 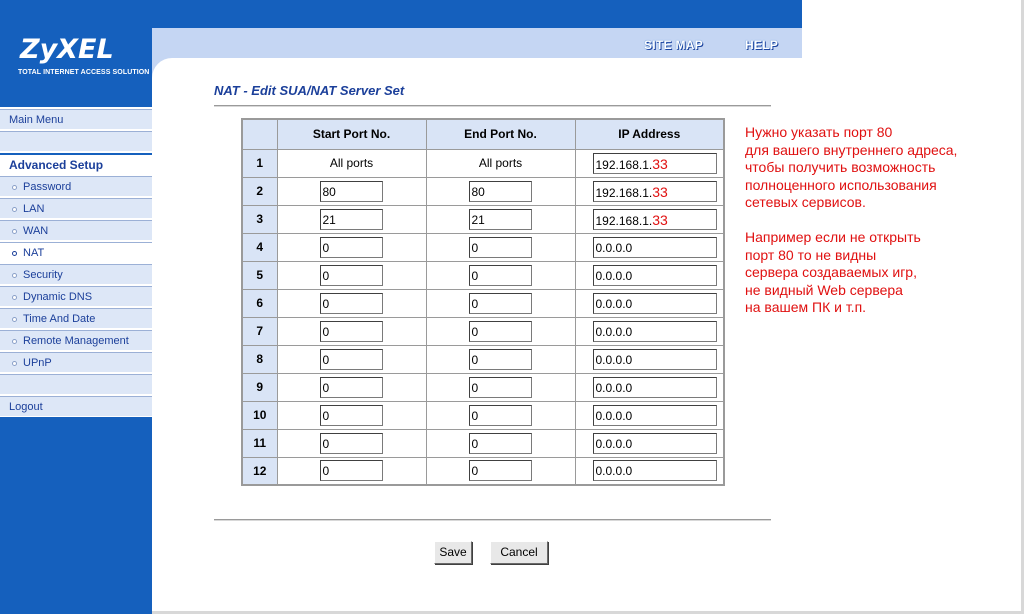 I want to click on sidebar-item-password: Password, so click(x=76, y=186).